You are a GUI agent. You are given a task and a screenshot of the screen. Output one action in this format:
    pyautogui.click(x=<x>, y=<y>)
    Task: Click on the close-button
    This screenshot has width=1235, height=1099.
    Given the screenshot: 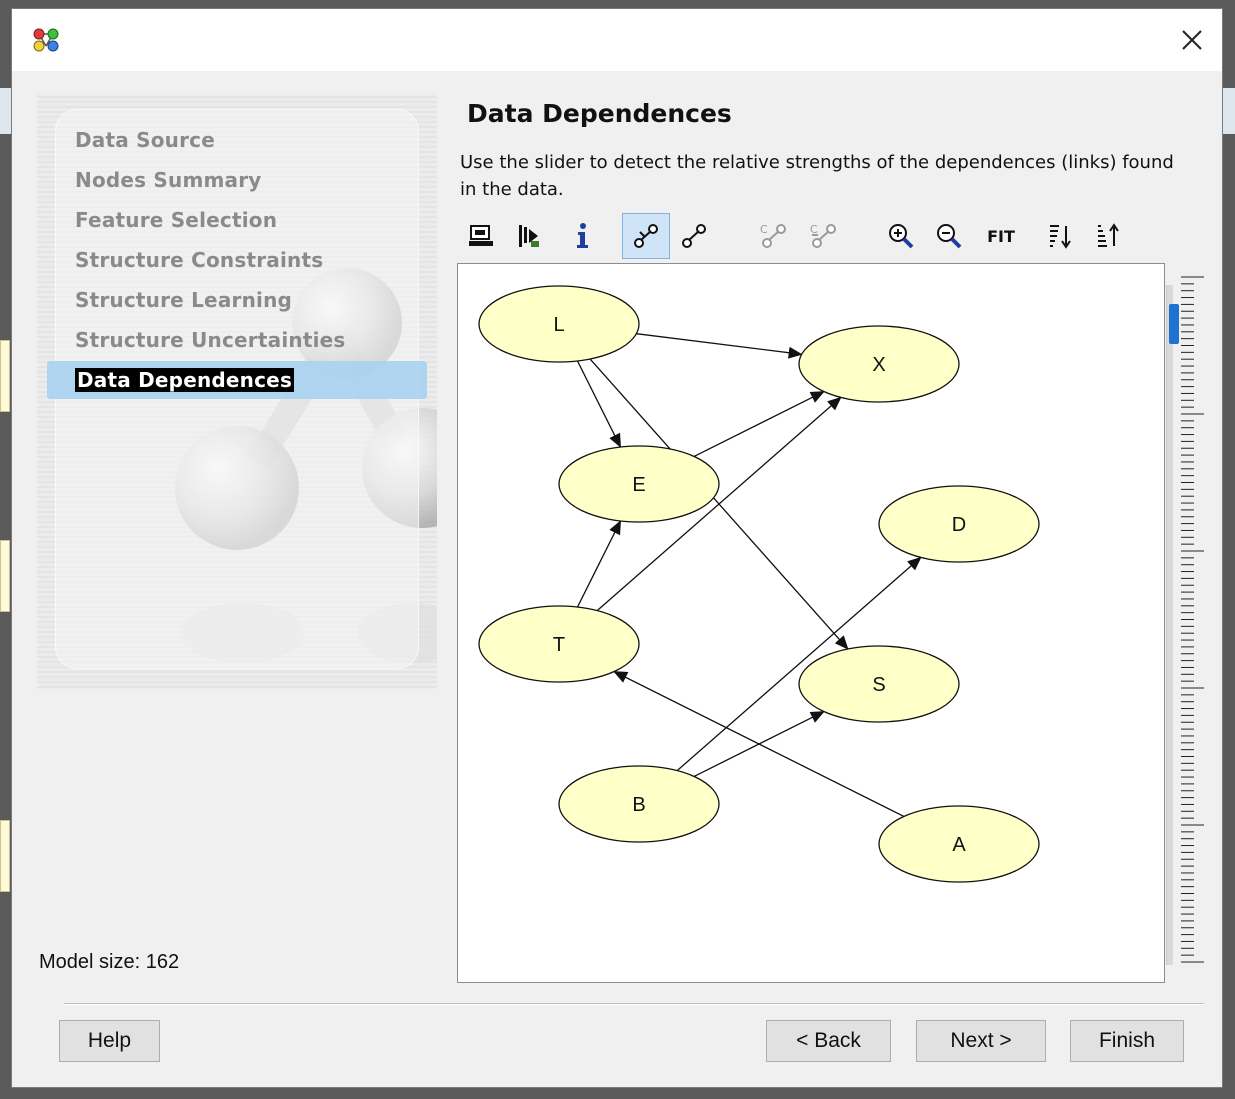 What is the action you would take?
    pyautogui.click(x=1192, y=40)
    